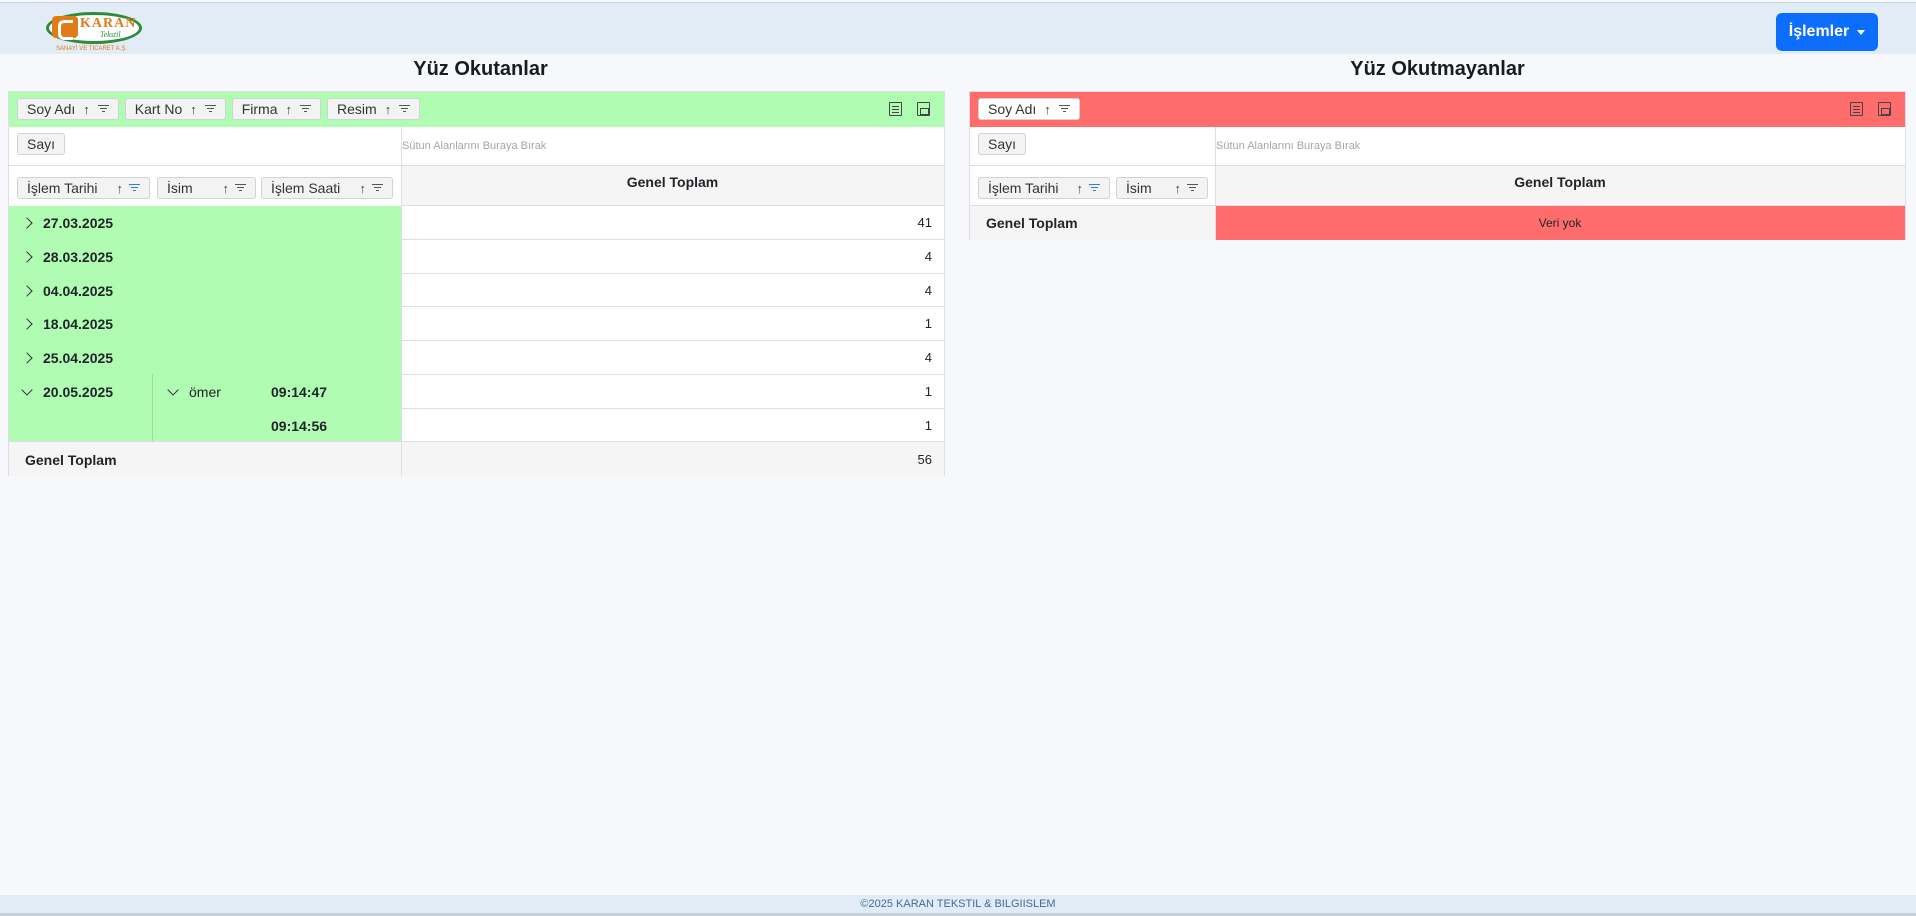 This screenshot has width=1916, height=916. I want to click on footer-text: ©2025 KARAN TEKSTIL & BILGIISLEM, so click(958, 904).